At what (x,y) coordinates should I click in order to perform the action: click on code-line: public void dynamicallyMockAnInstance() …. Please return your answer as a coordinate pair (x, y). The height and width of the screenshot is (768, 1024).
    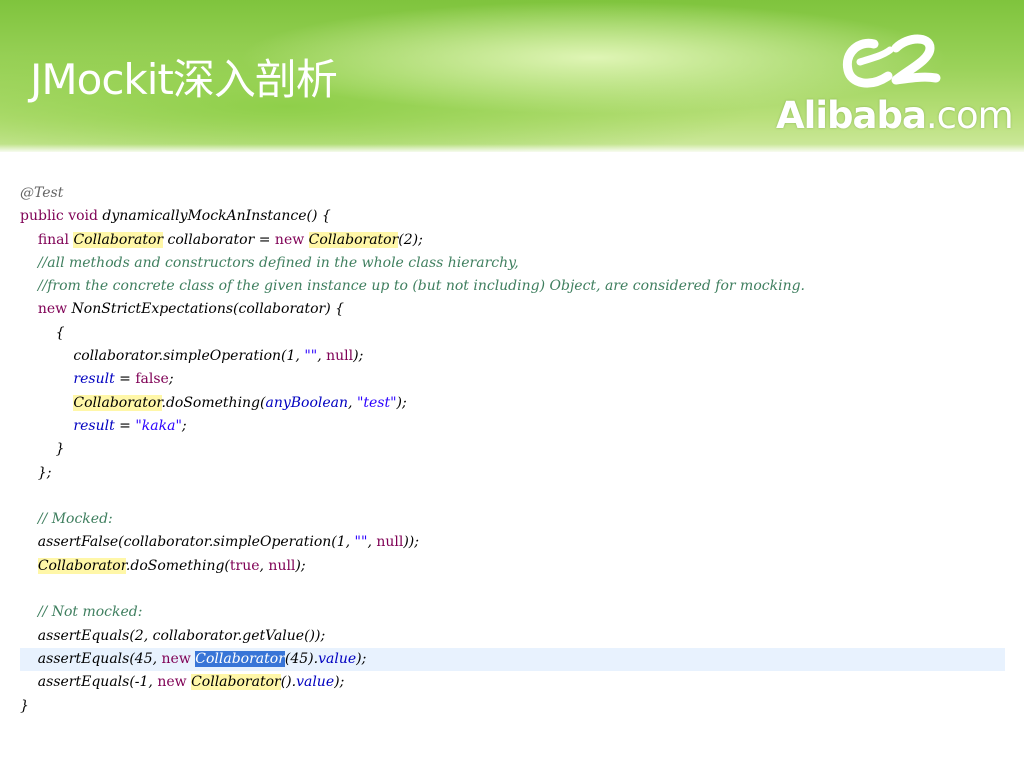
    Looking at the image, I should click on (512, 216).